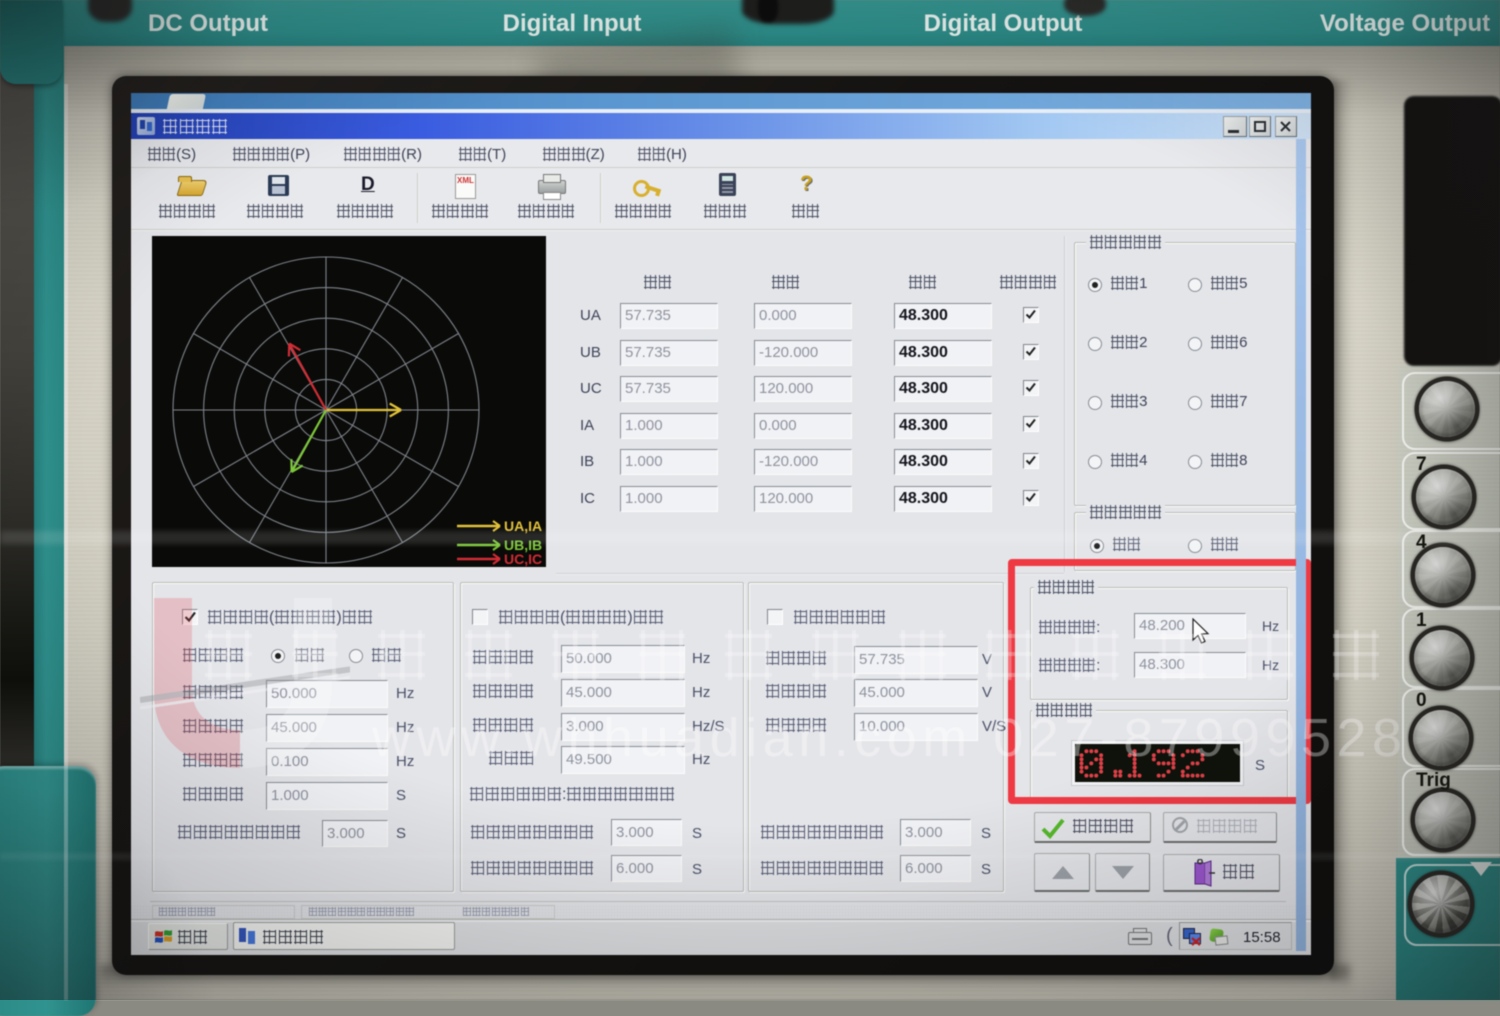  Describe the element at coordinates (523, 559) in the screenshot. I see `svg-text: UC,IC` at that location.